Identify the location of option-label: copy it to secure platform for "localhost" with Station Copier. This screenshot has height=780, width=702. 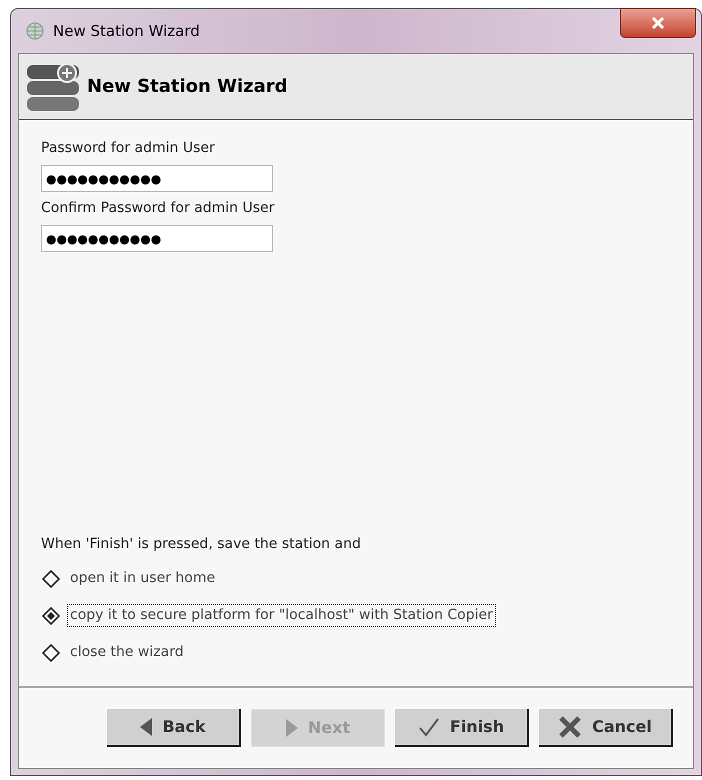
(281, 615).